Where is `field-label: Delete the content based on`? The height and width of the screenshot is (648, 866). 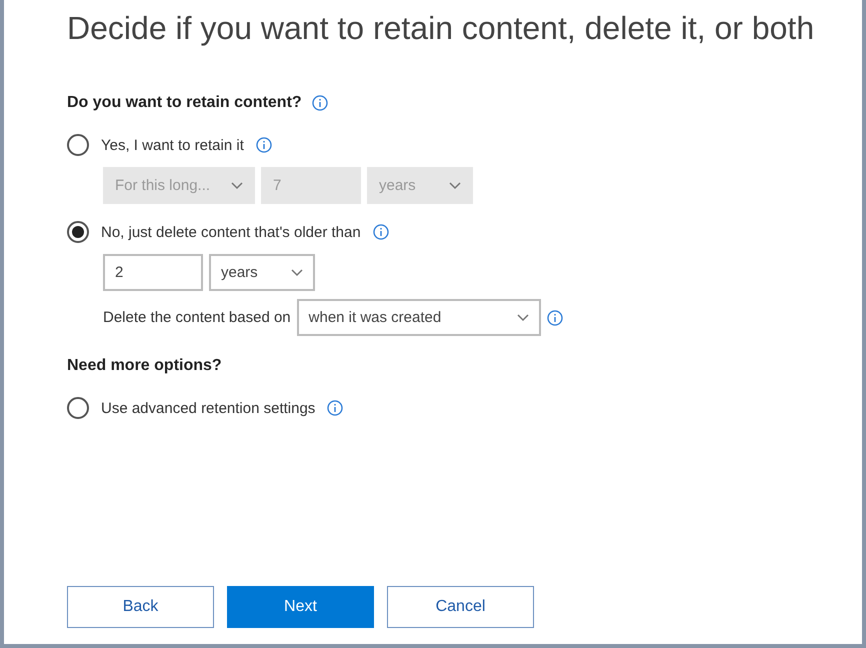
field-label: Delete the content based on is located at coordinates (197, 317).